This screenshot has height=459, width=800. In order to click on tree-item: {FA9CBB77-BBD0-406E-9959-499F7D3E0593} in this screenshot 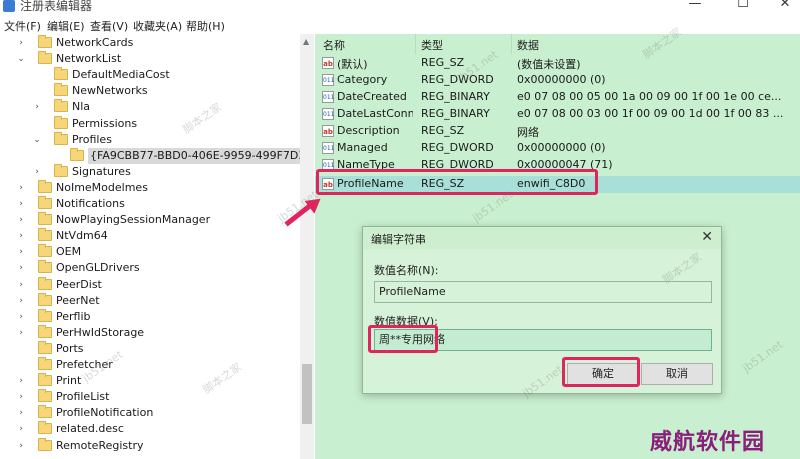, I will do `click(156, 155)`.